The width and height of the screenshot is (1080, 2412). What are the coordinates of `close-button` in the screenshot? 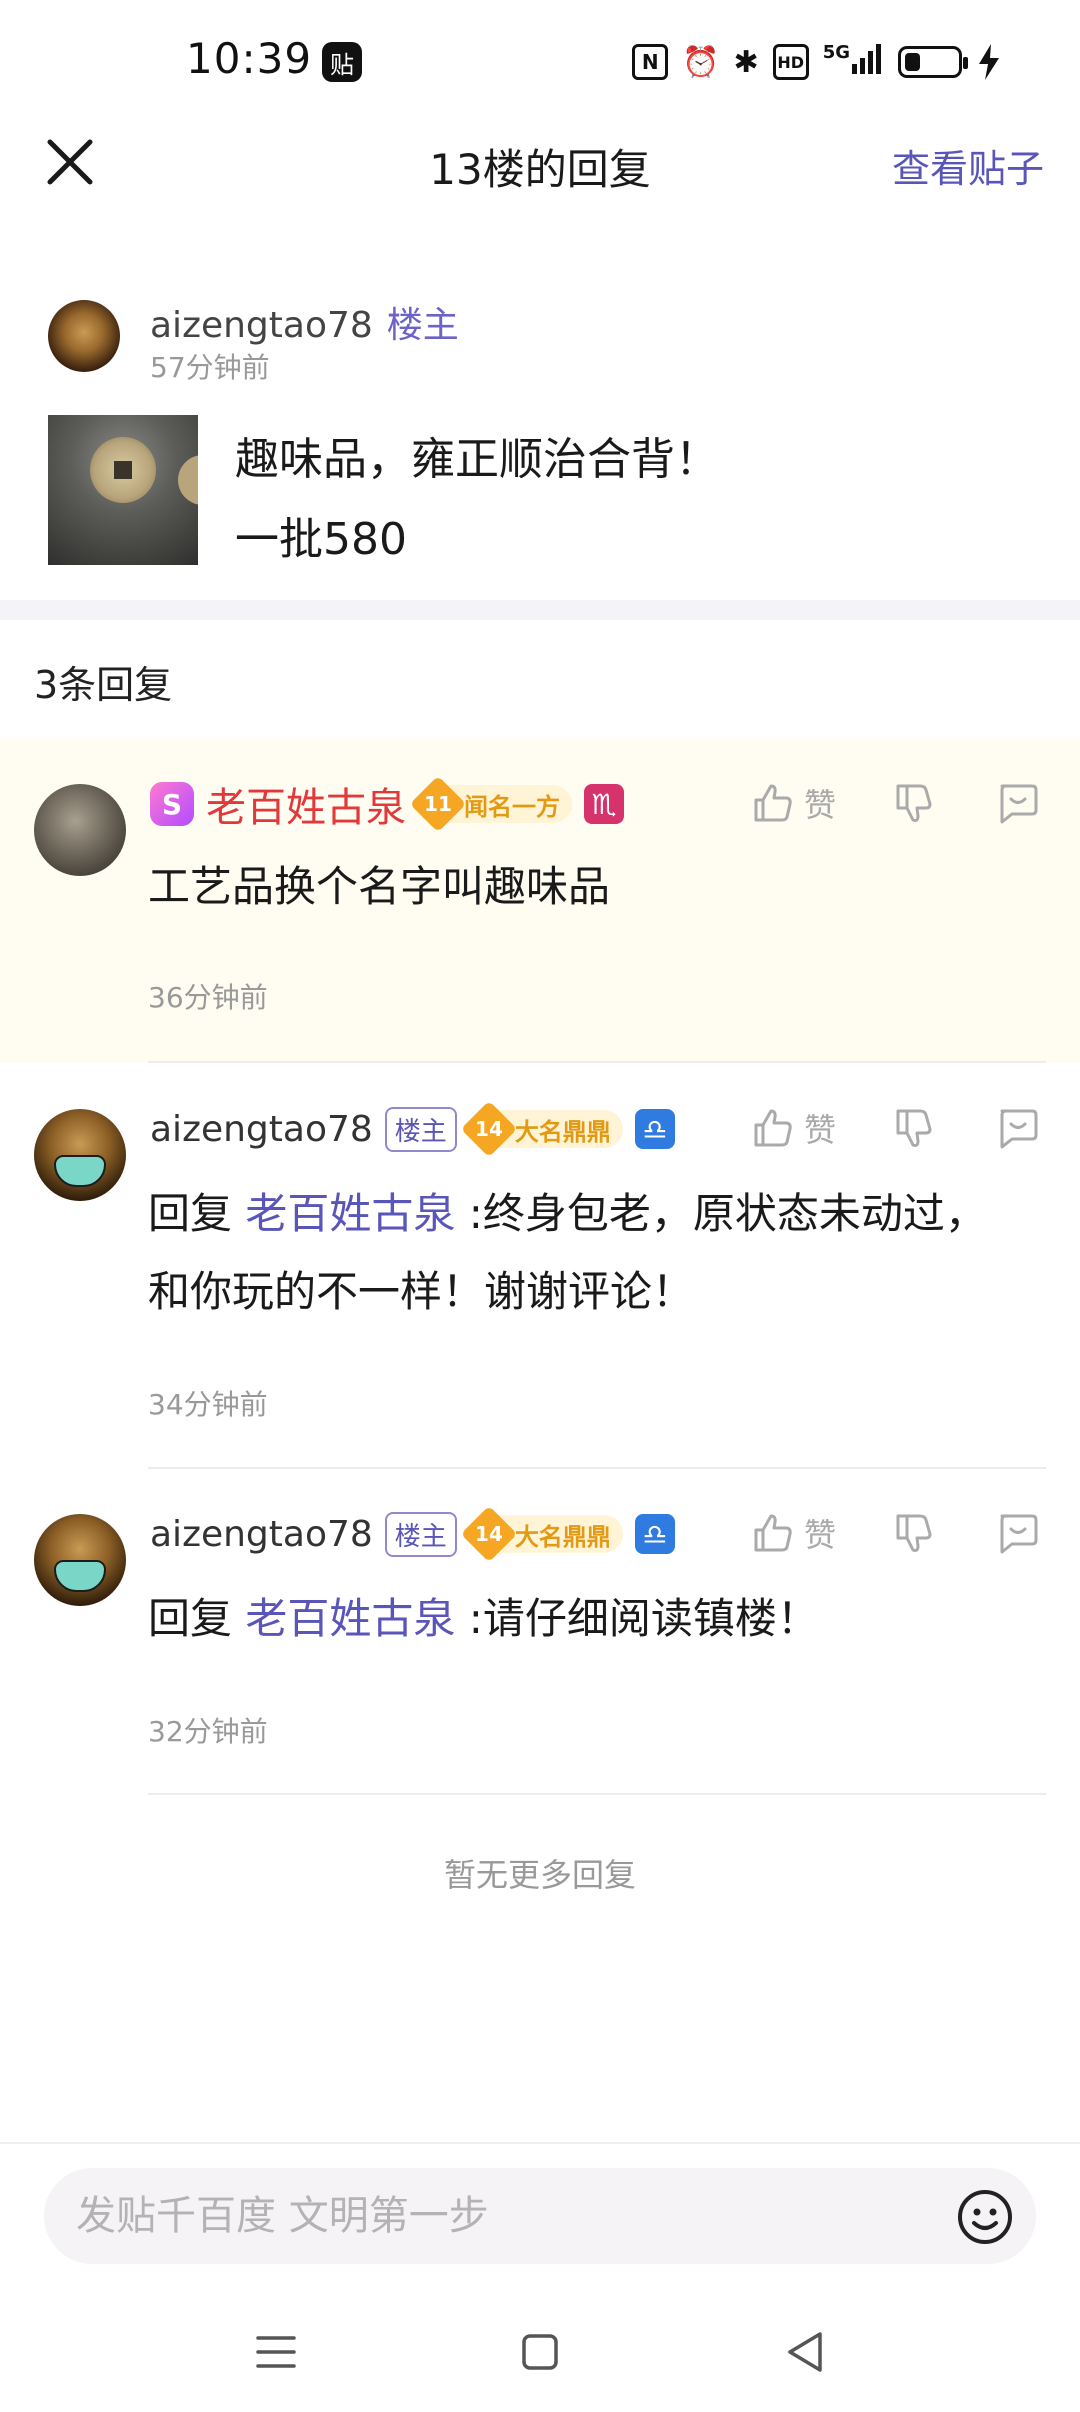 It's located at (70, 162).